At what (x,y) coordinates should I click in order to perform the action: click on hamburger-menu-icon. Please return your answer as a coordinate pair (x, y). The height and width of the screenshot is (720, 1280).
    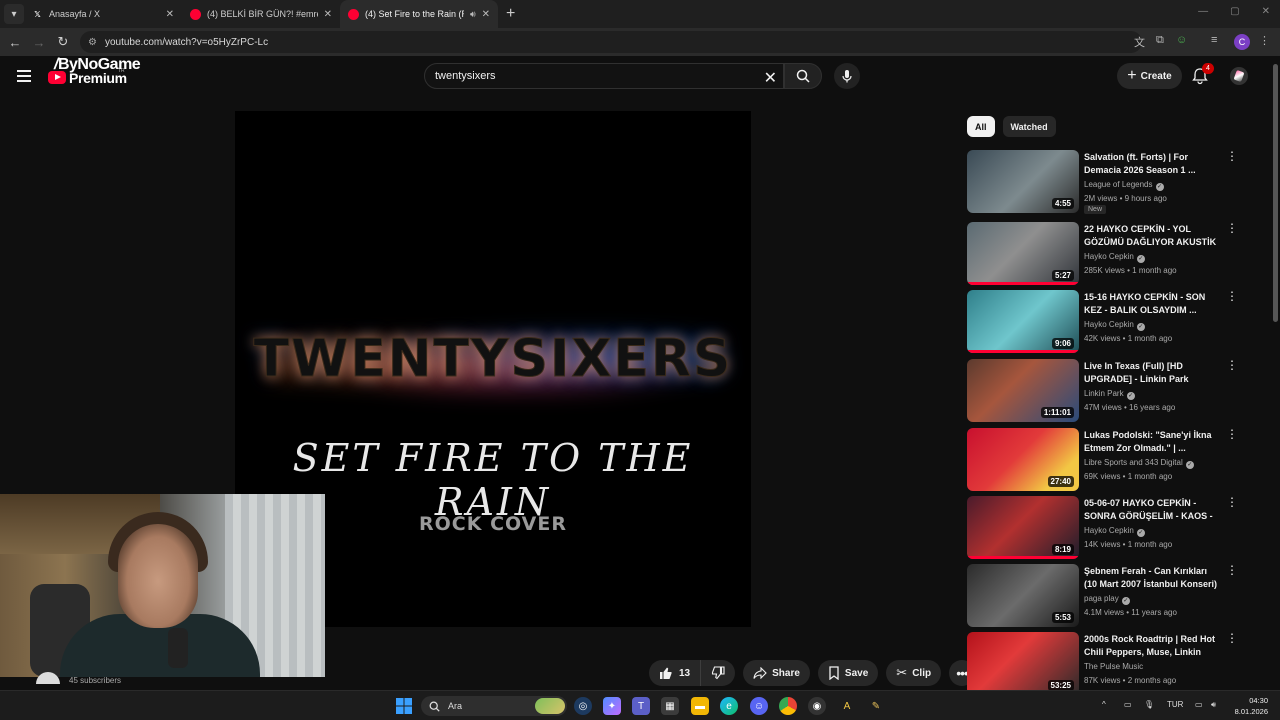
    Looking at the image, I should click on (24, 76).